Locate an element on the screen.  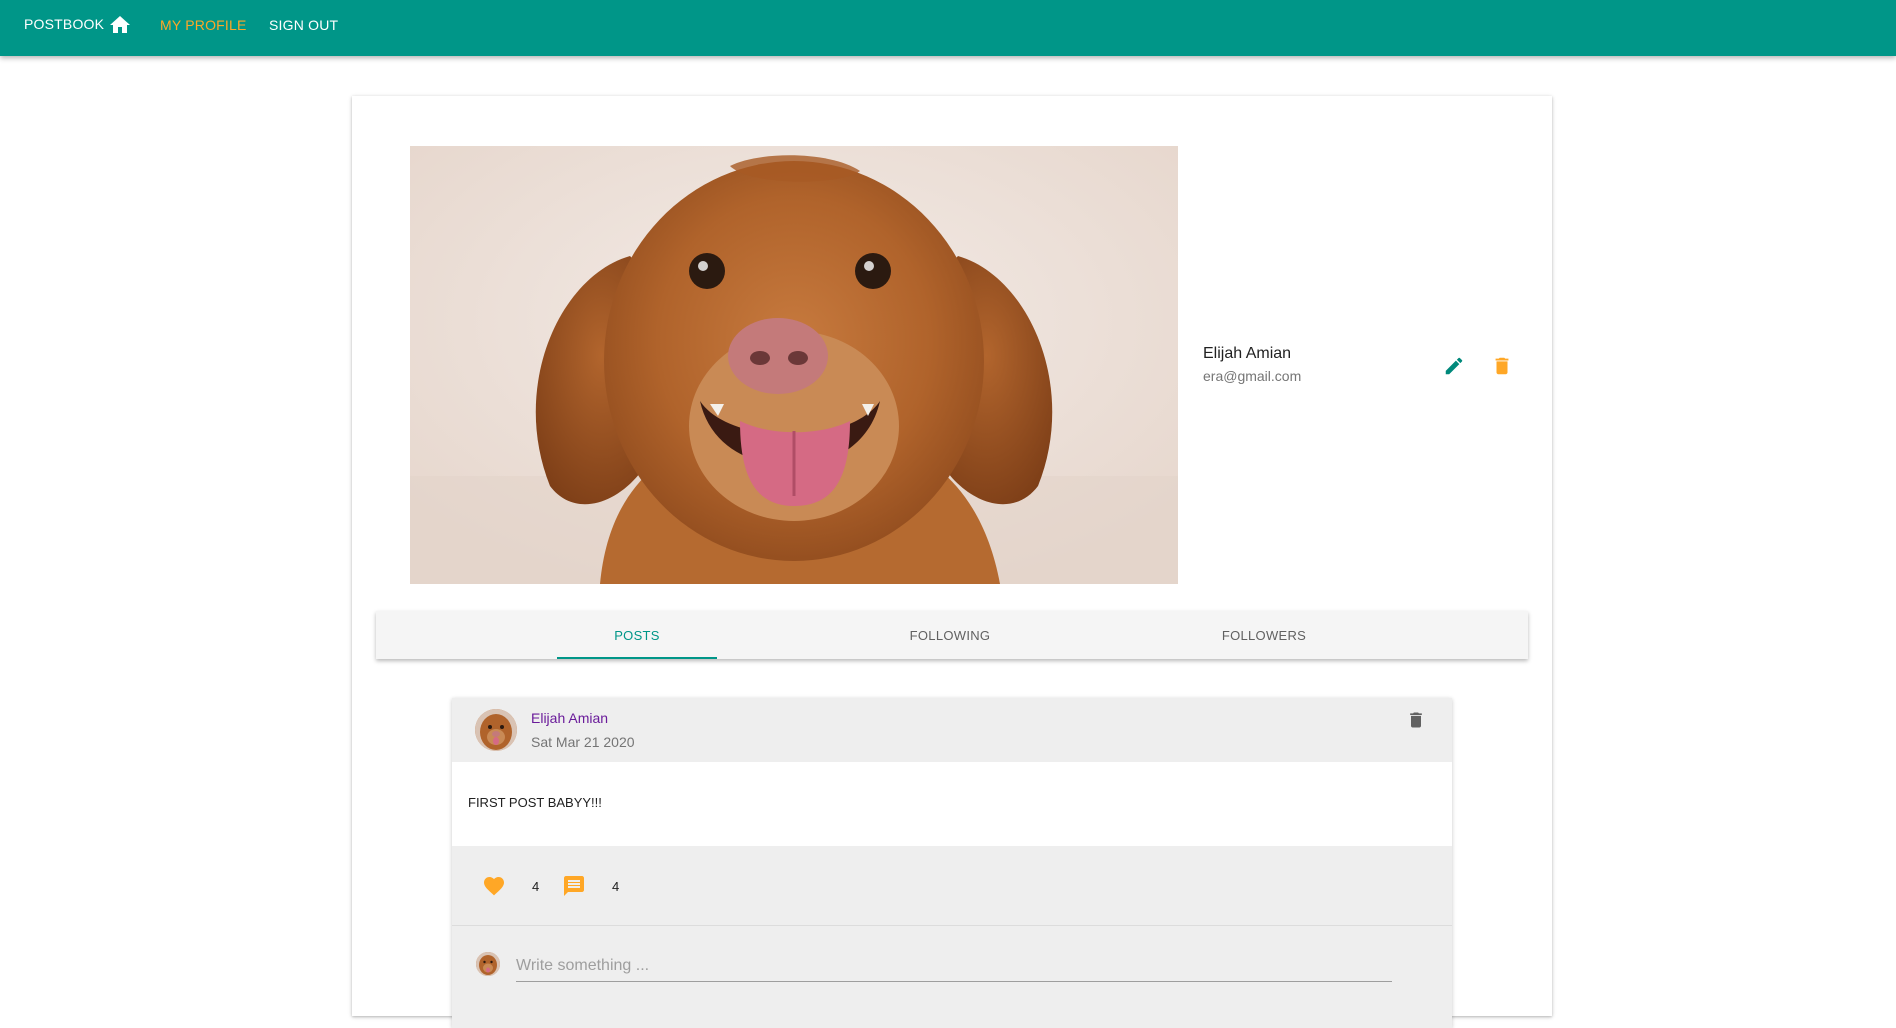
comment-compose is located at coordinates (952, 977).